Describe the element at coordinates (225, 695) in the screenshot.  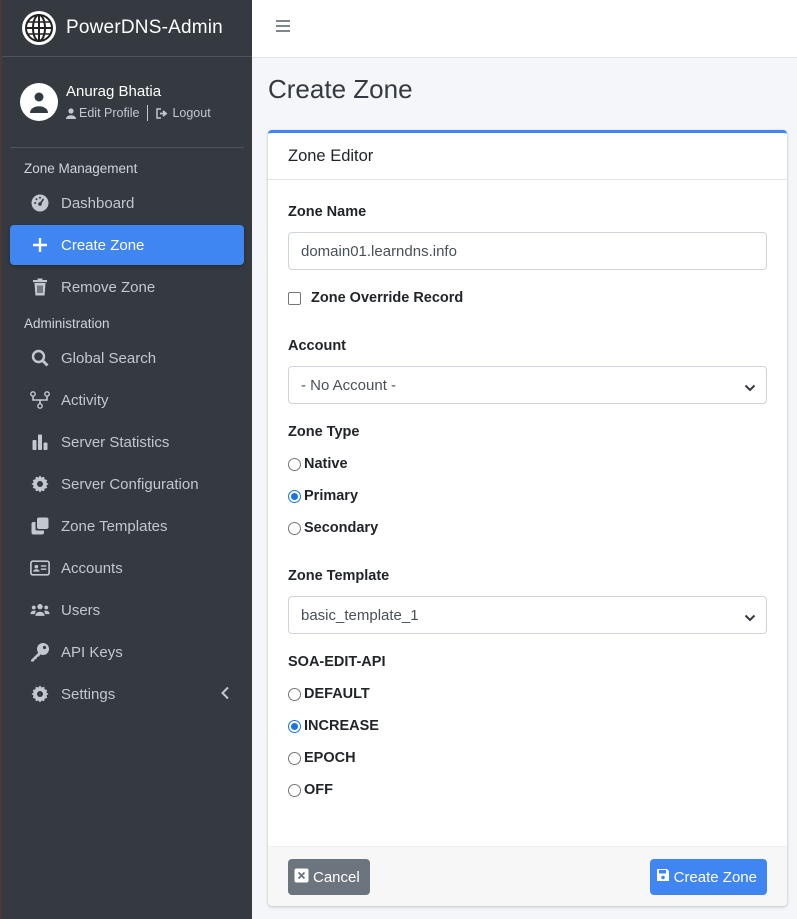
I see `chevron-left-icon` at that location.